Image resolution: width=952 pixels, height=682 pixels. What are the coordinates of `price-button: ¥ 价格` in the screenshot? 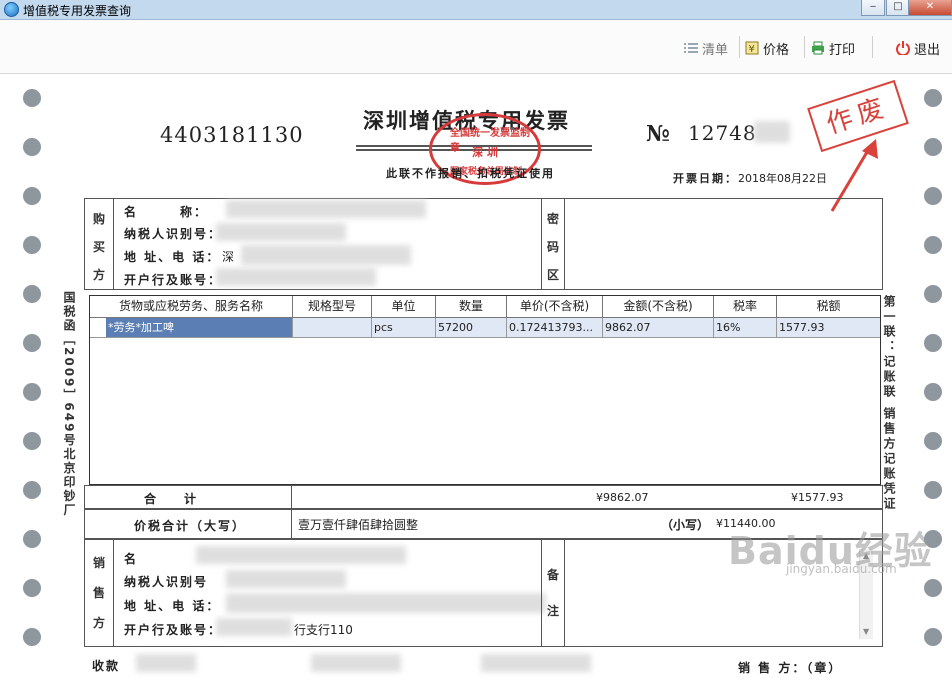 It's located at (767, 48).